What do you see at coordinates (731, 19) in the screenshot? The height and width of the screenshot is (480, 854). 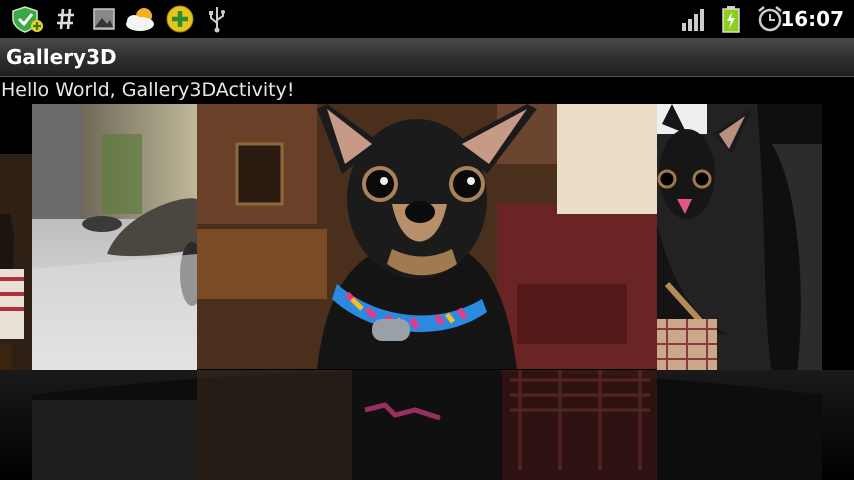 I see `battery-charging-icon` at bounding box center [731, 19].